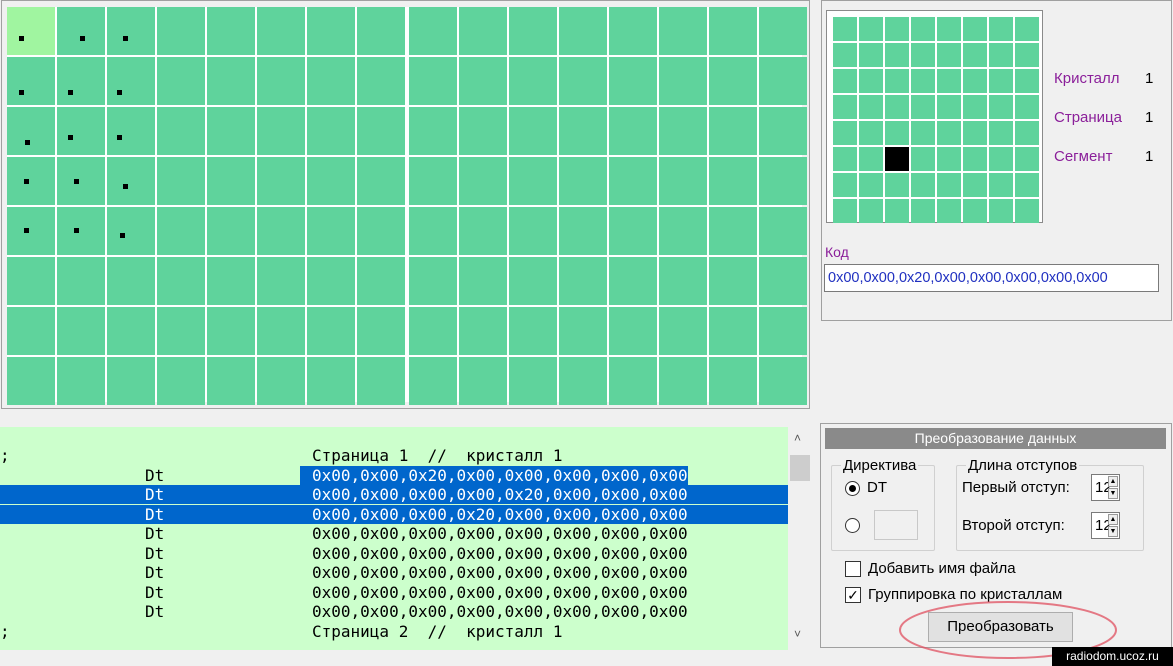 The image size is (1173, 666). What do you see at coordinates (394, 455) in the screenshot?
I see `listing-line: ; Страница 1 // кристалл 1` at bounding box center [394, 455].